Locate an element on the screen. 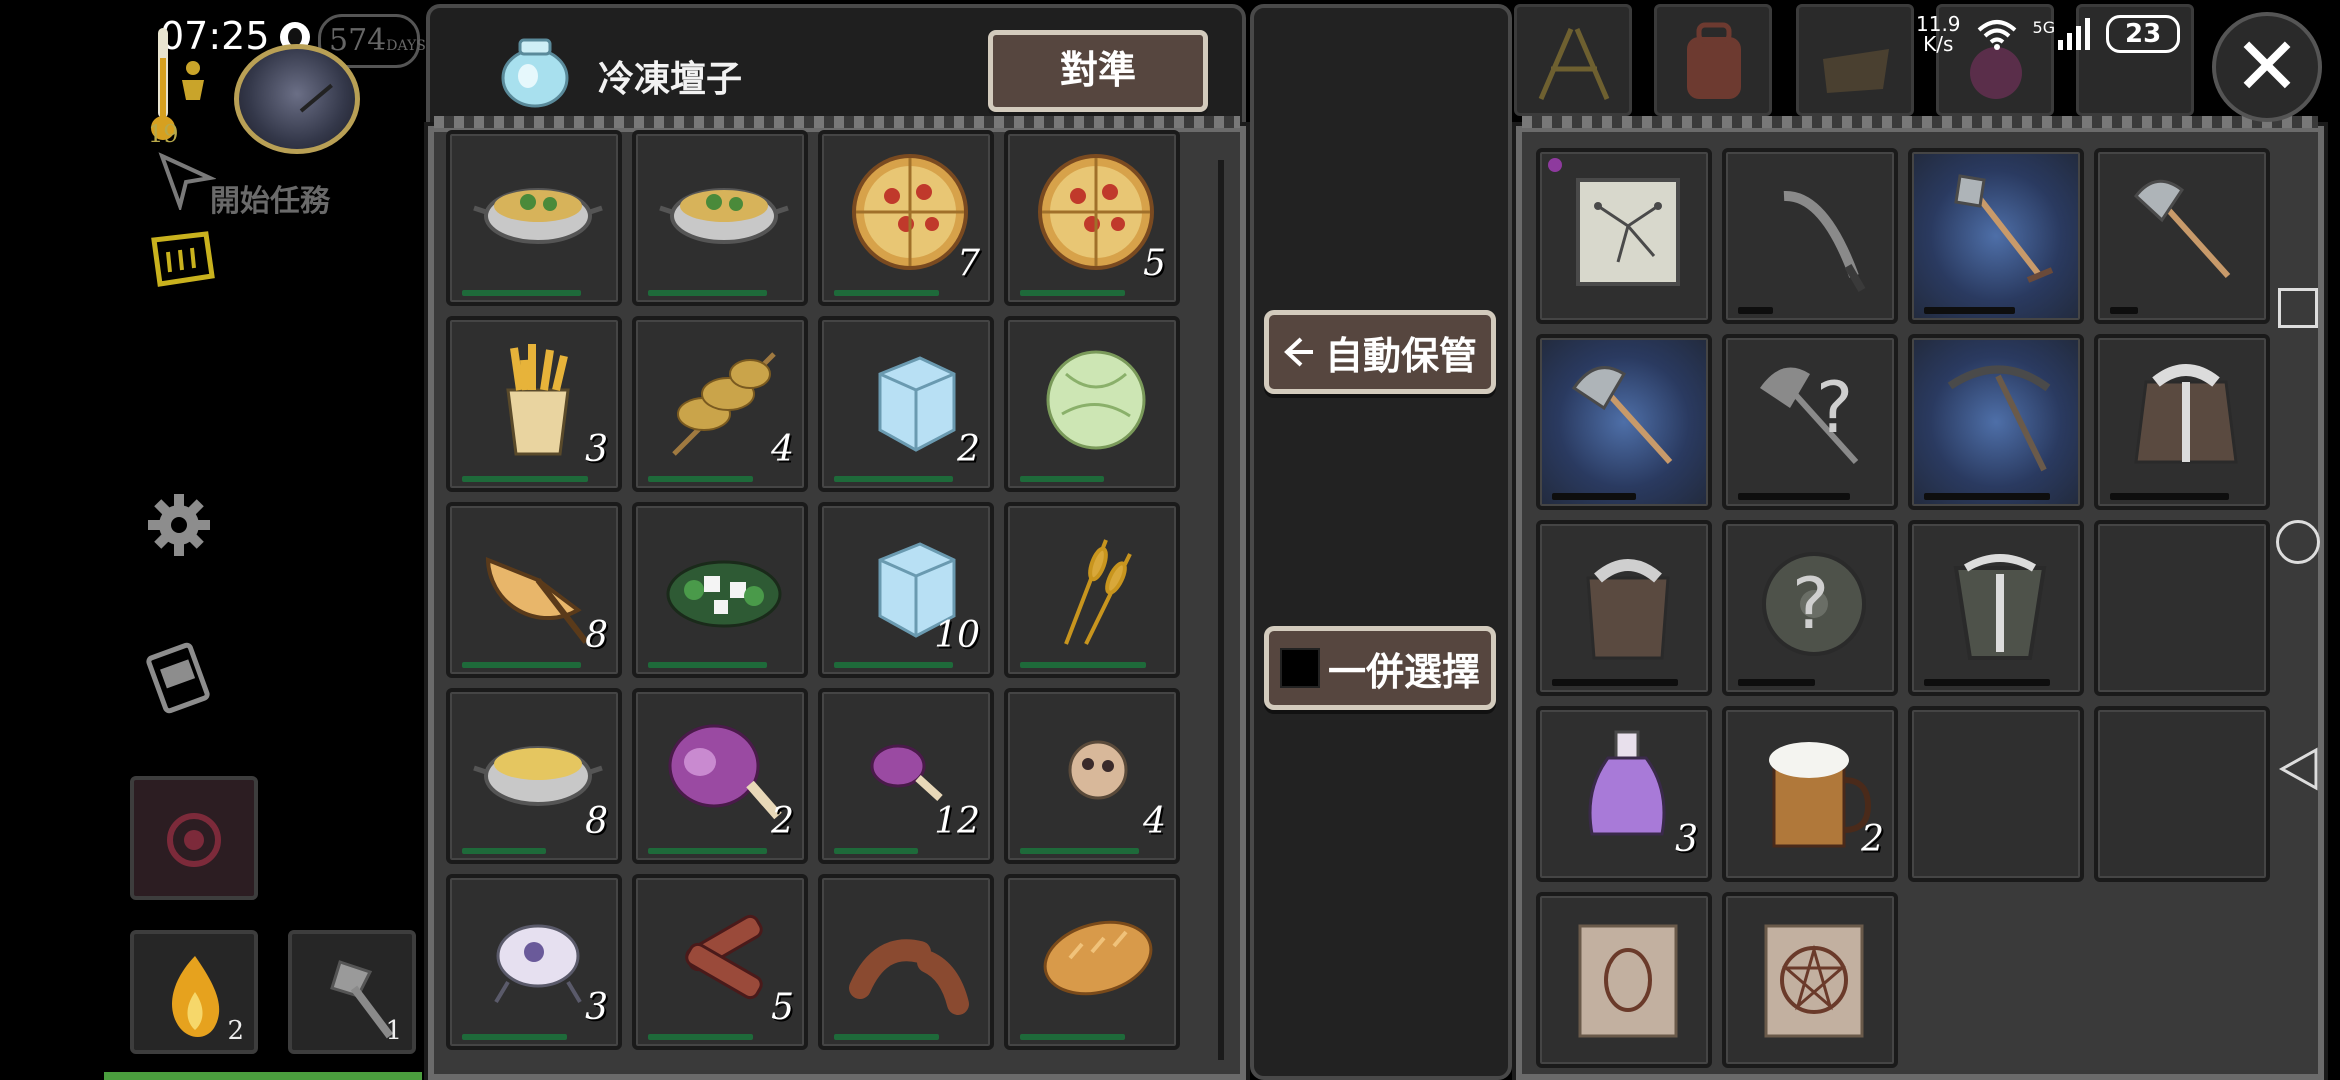 The width and height of the screenshot is (2340, 1080). pickaxe-icon is located at coordinates (1999, 418).